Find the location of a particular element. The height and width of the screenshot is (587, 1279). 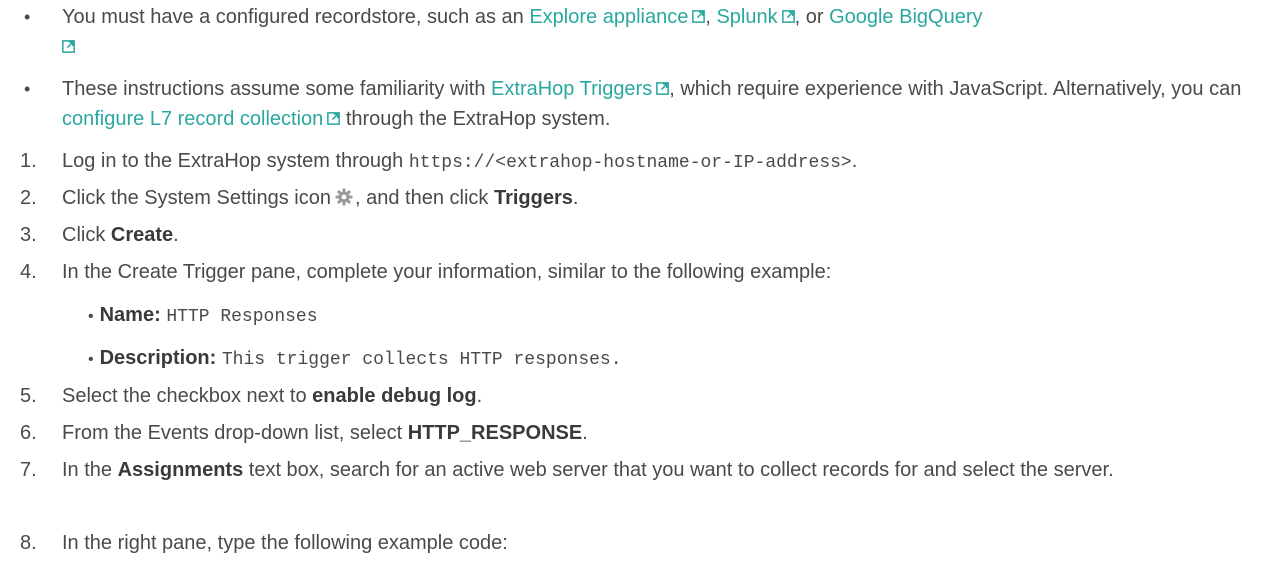

step-number: 8. is located at coordinates (28, 543).